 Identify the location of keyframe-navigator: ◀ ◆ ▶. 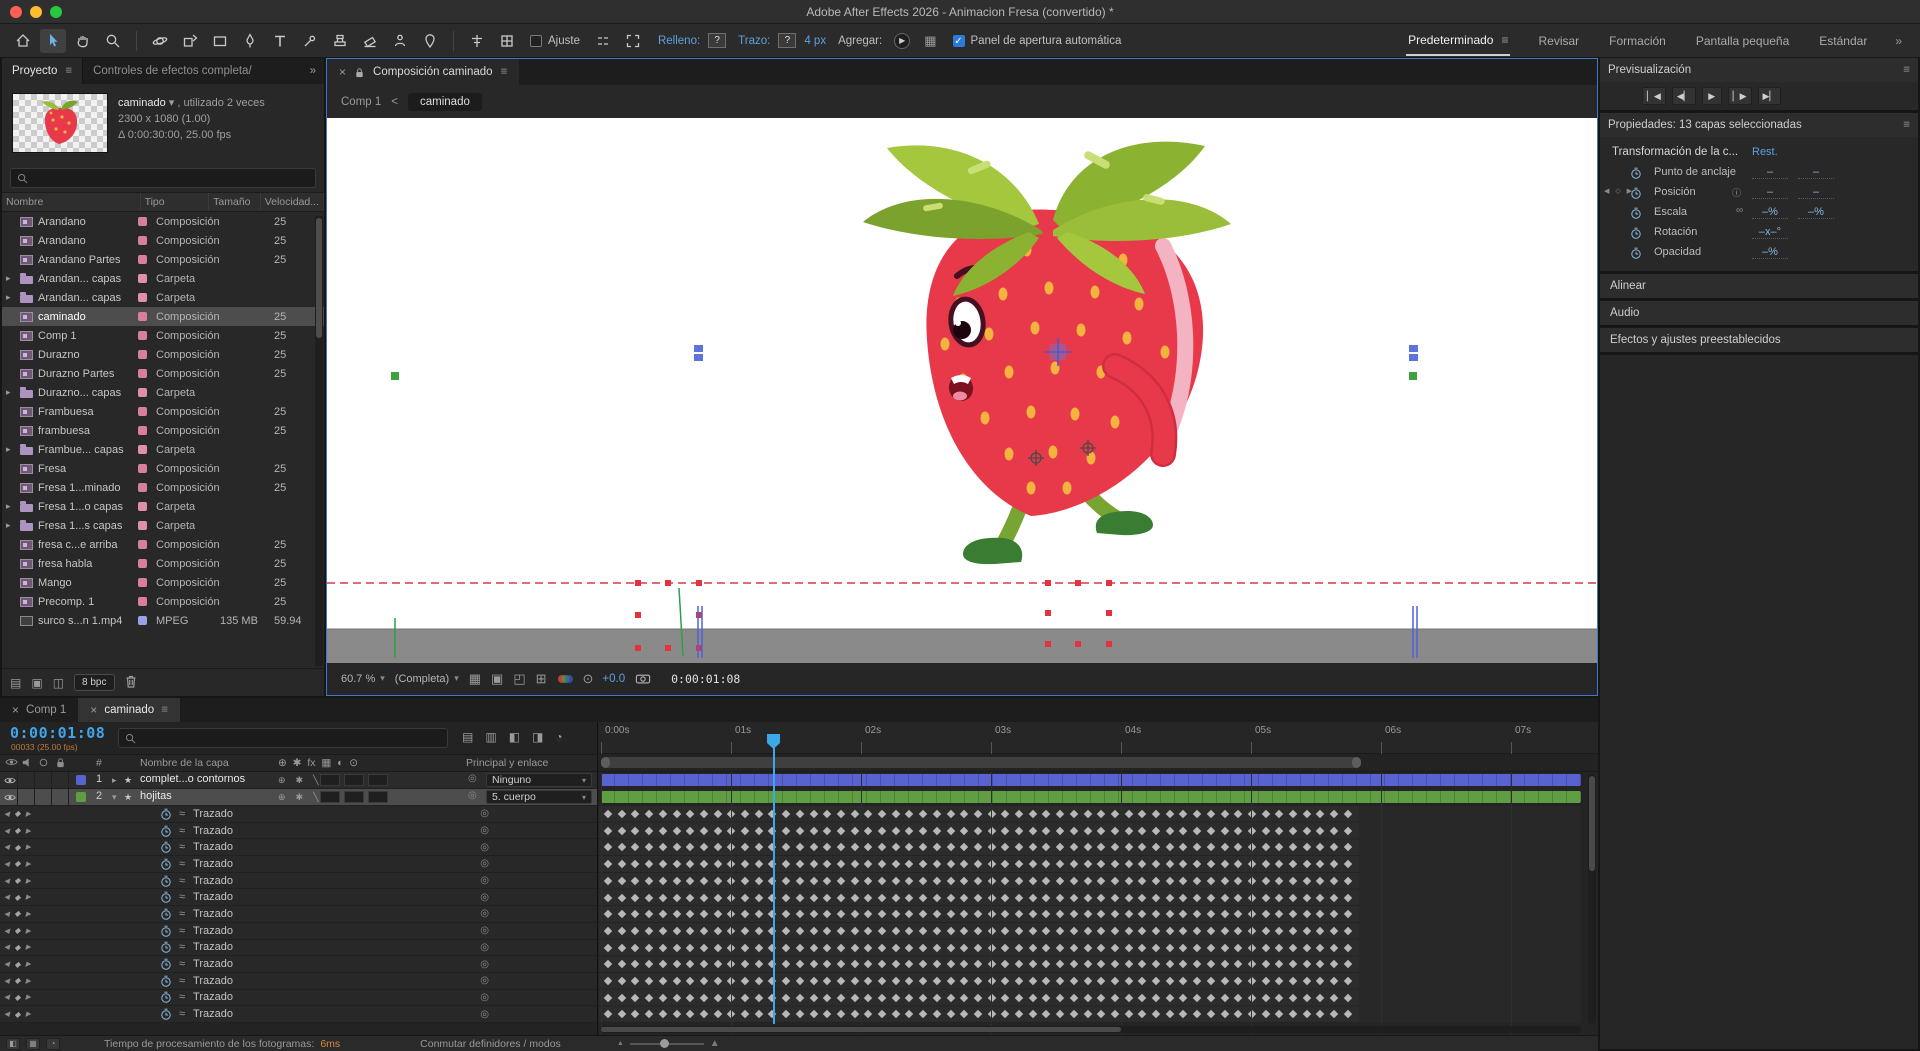
(24, 1014).